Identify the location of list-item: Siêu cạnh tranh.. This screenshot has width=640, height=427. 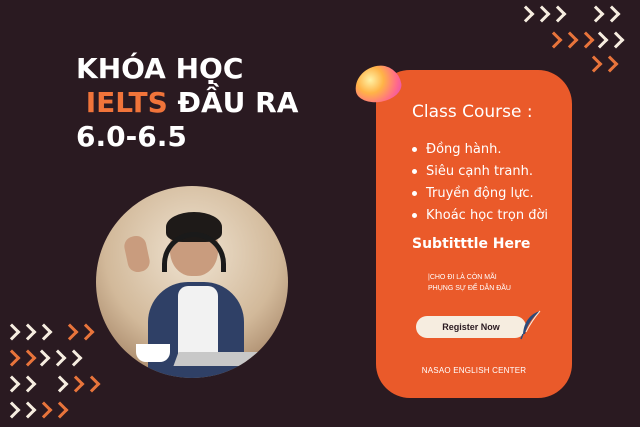
(480, 171).